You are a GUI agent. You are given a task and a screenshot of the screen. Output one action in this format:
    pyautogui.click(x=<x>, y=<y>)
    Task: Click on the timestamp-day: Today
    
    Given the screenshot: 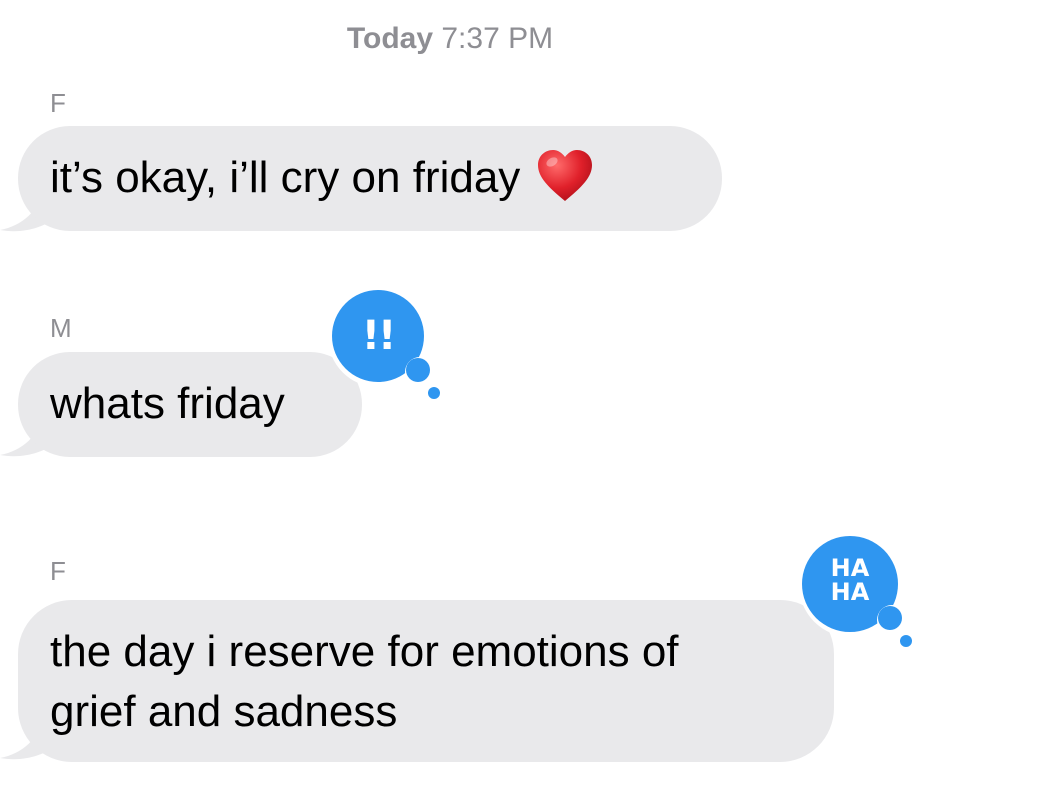 What is the action you would take?
    pyautogui.click(x=390, y=38)
    